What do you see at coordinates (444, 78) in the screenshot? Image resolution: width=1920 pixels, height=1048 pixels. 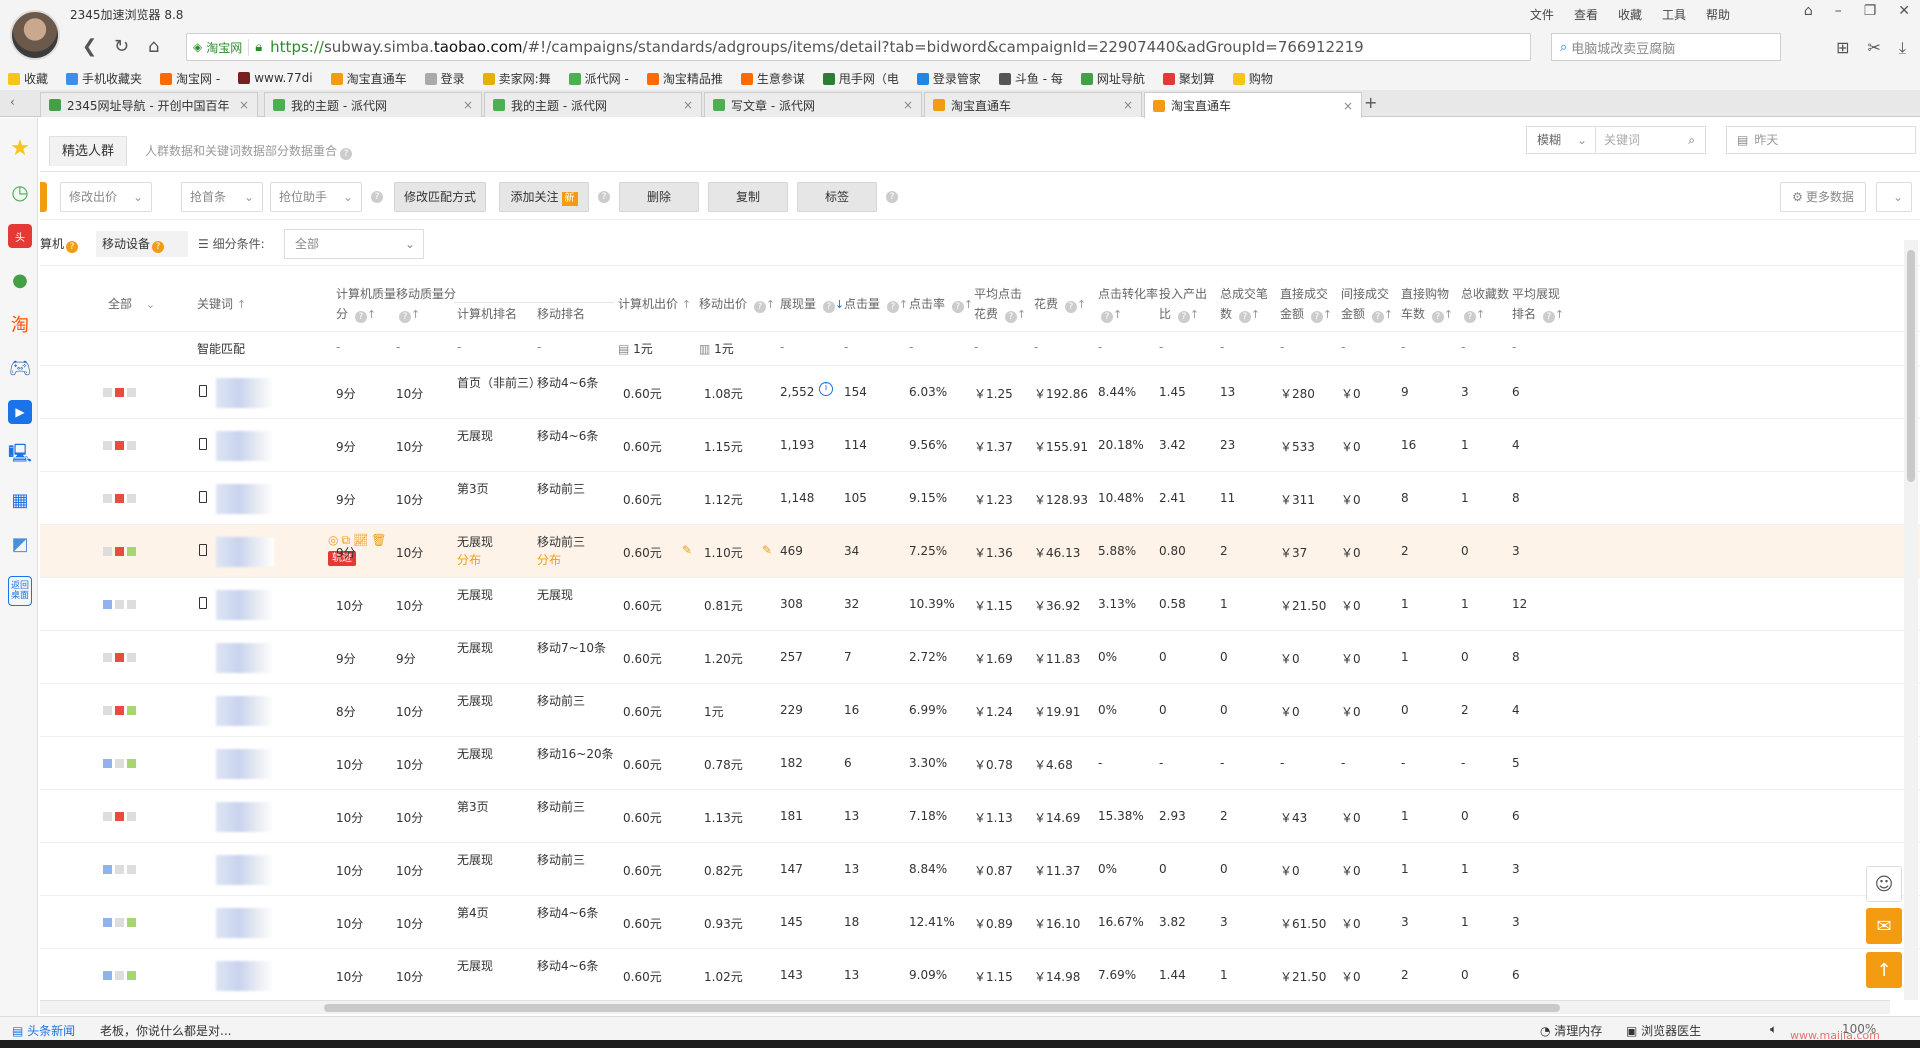 I see `bookmark-item: 登录` at bounding box center [444, 78].